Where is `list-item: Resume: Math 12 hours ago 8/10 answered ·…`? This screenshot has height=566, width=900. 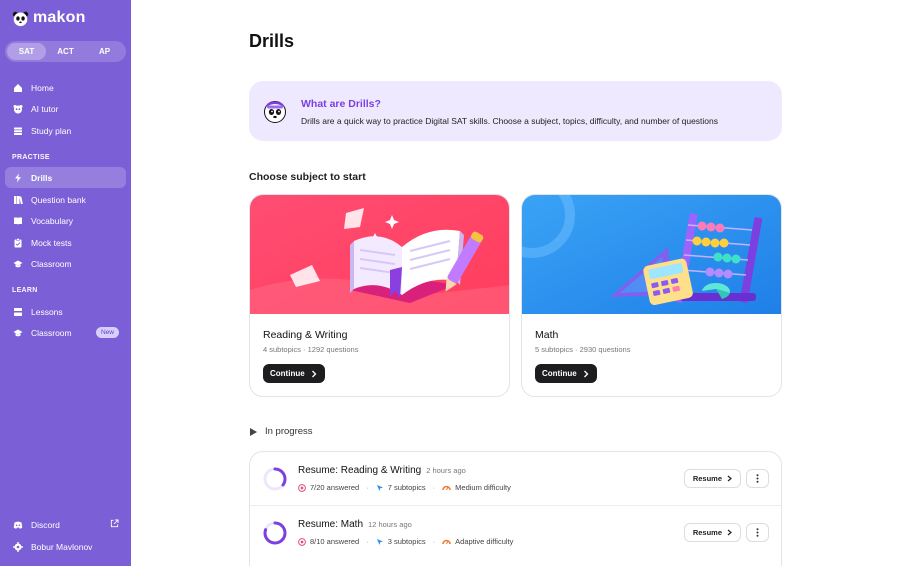
list-item: Resume: Math 12 hours ago 8/10 answered ·… is located at coordinates (515, 531).